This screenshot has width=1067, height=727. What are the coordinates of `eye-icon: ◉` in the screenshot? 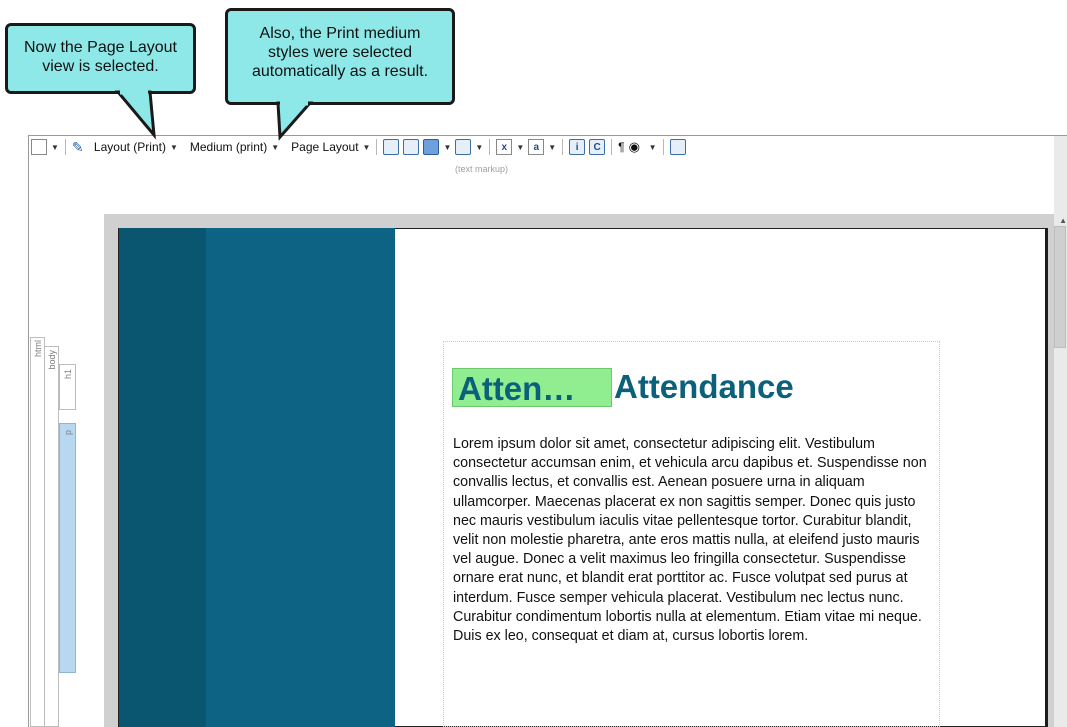 It's located at (634, 146).